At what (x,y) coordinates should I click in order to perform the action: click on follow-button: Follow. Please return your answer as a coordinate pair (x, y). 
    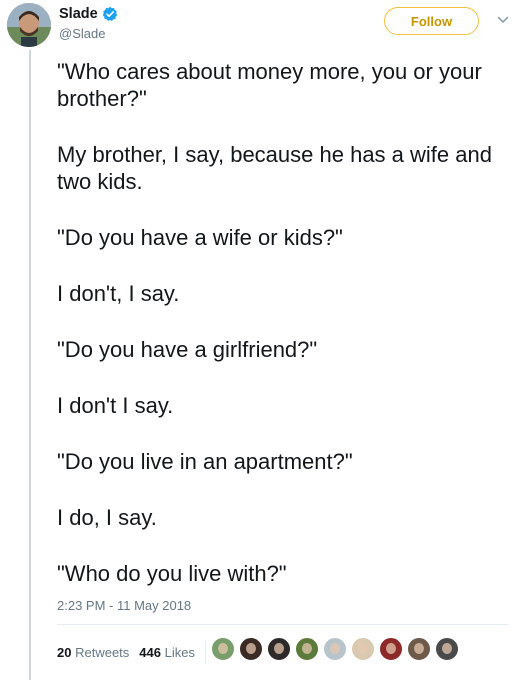
    Looking at the image, I should click on (431, 21).